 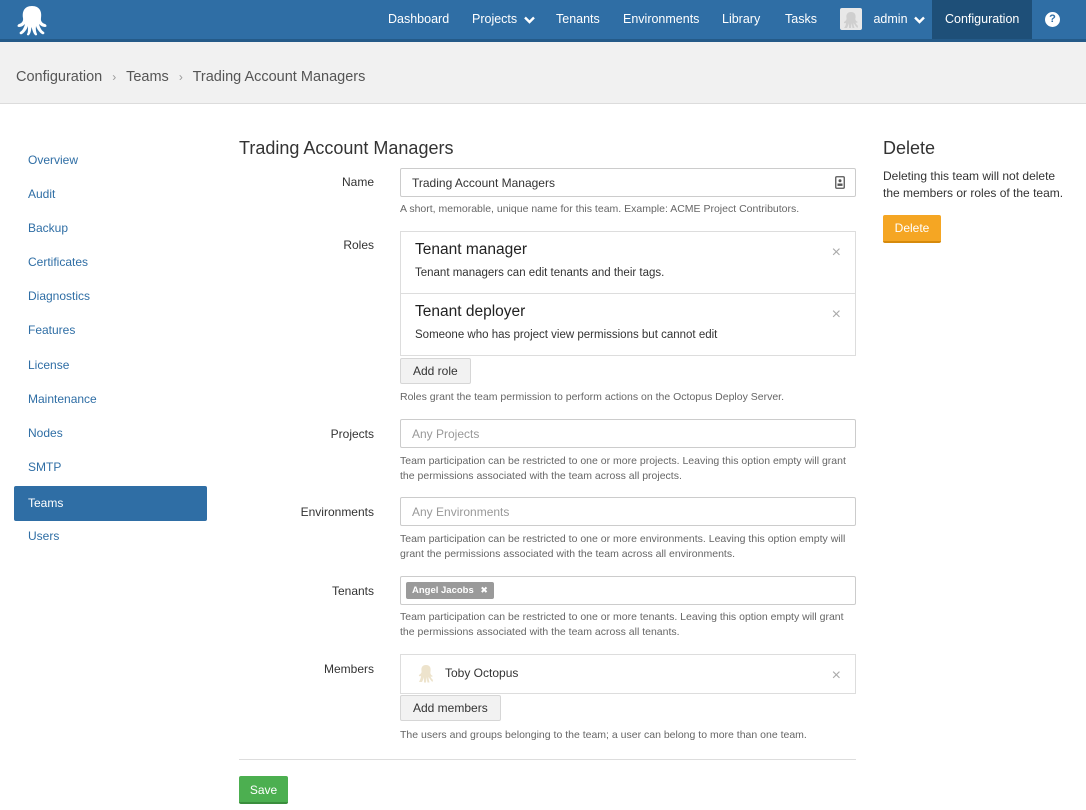 I want to click on contact-card-icon, so click(x=840, y=182).